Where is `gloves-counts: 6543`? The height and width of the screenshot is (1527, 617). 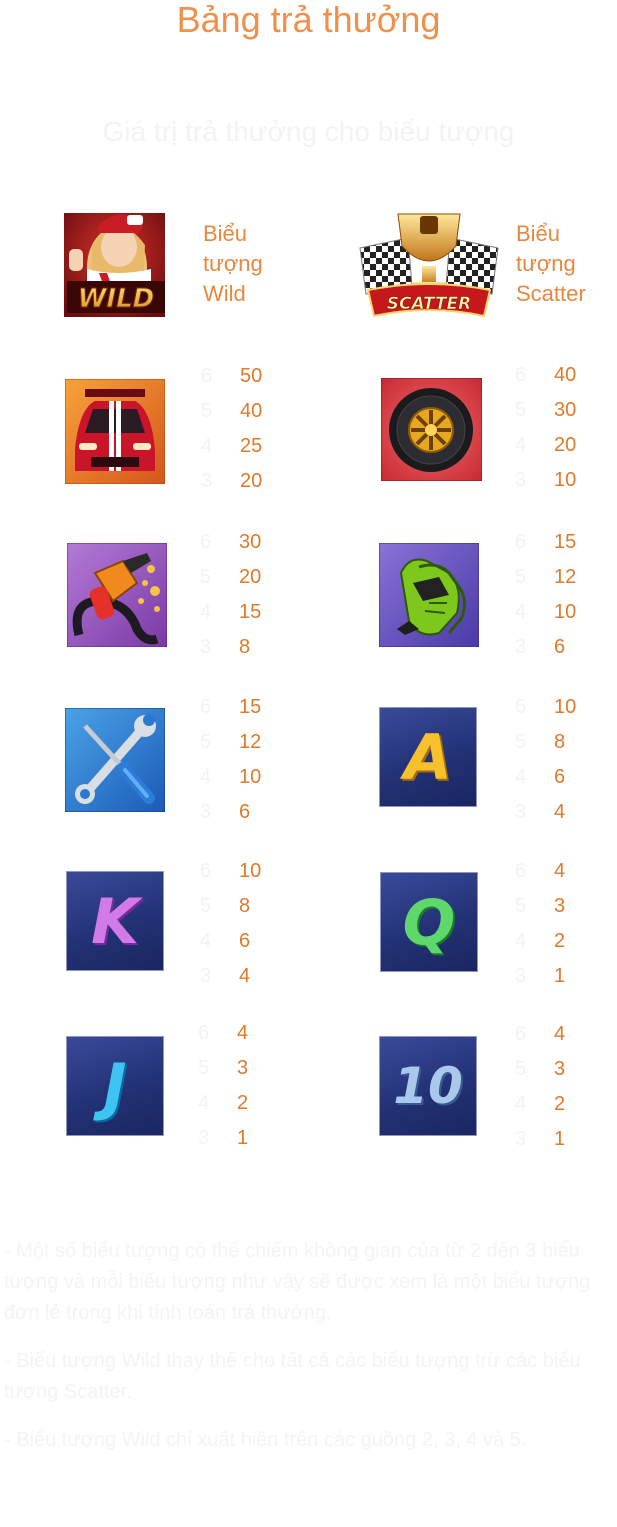 gloves-counts: 6543 is located at coordinates (521, 594).